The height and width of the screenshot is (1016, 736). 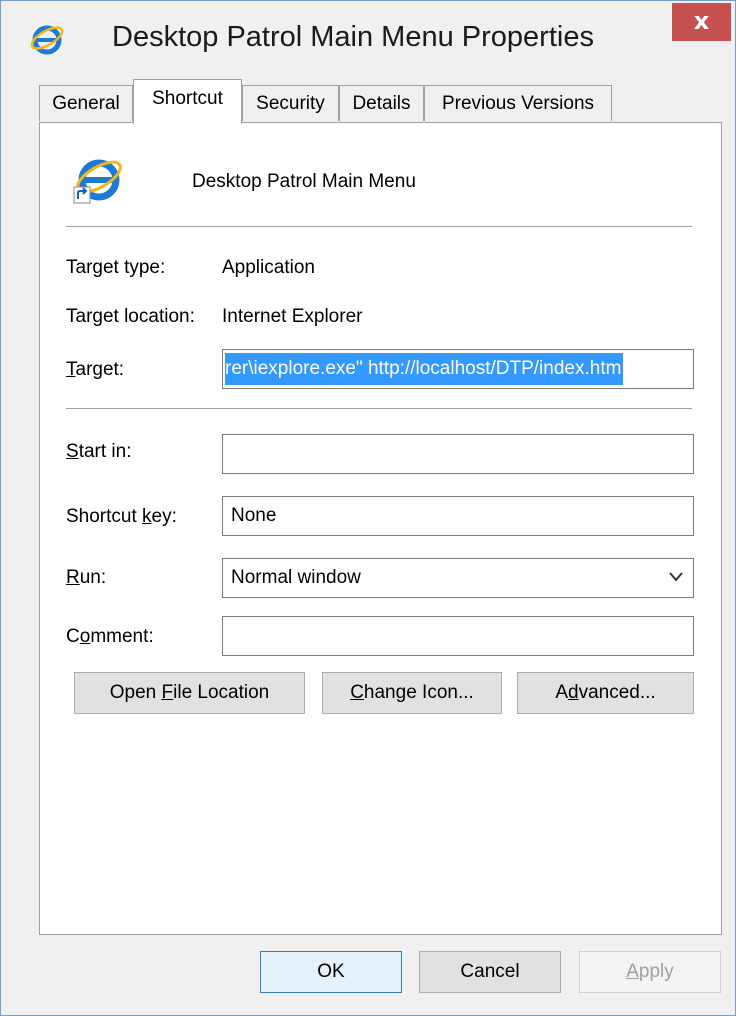 I want to click on target-type-label: Target type:, so click(x=116, y=267).